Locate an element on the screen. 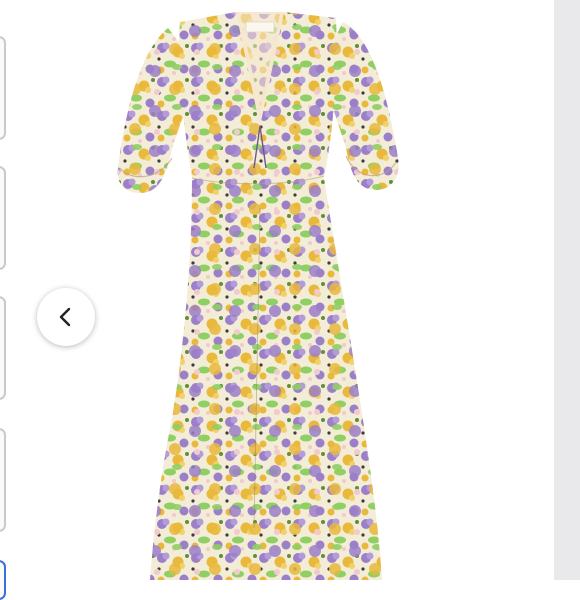 The width and height of the screenshot is (580, 600). thumbnail-5-selected is located at coordinates (3, 580).